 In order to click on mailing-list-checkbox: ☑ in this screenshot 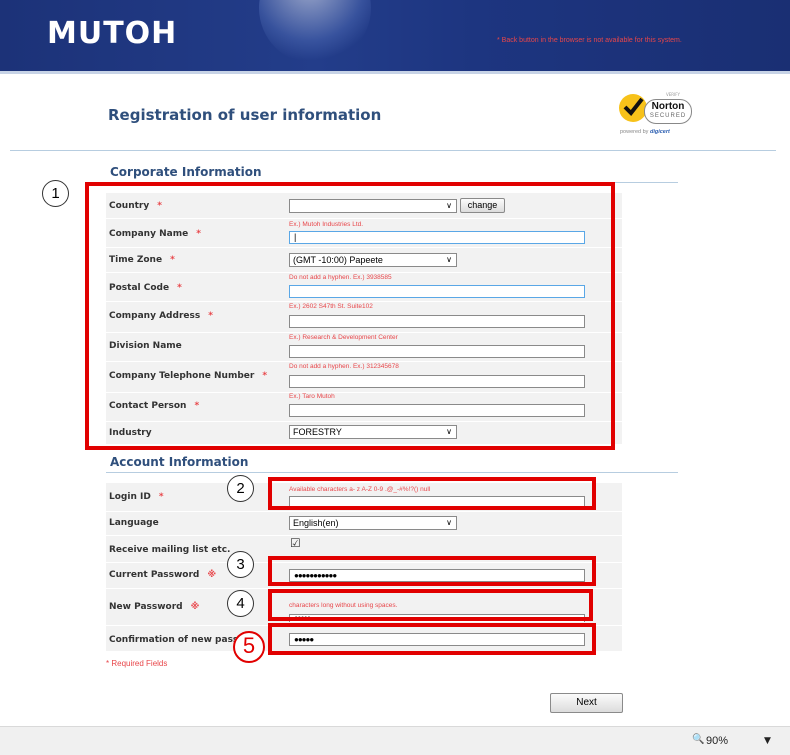, I will do `click(295, 543)`.